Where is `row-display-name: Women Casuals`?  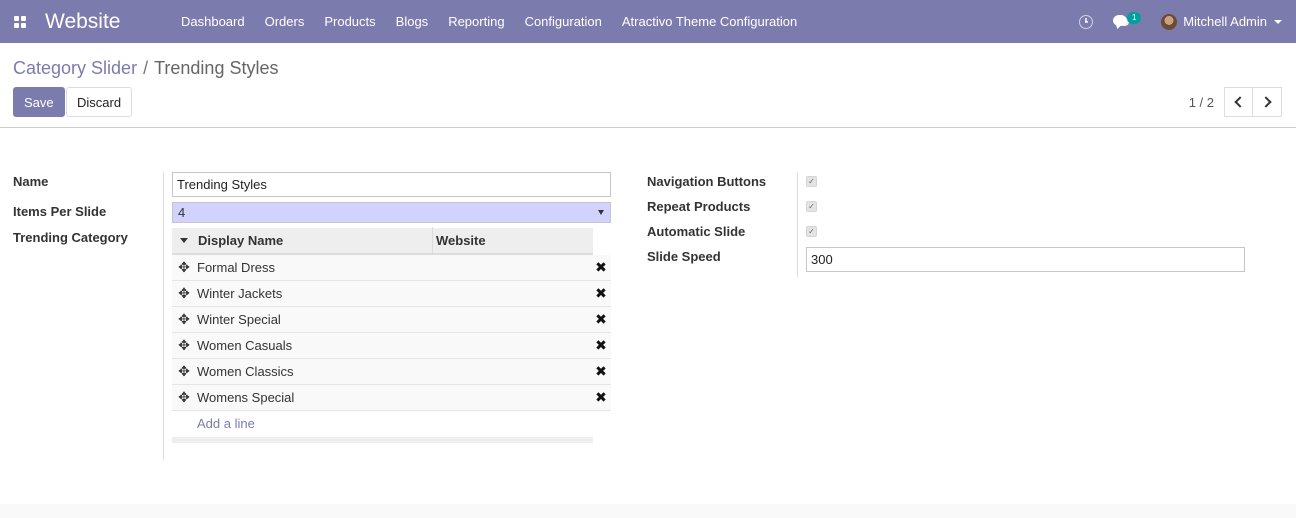
row-display-name: Women Casuals is located at coordinates (245, 345).